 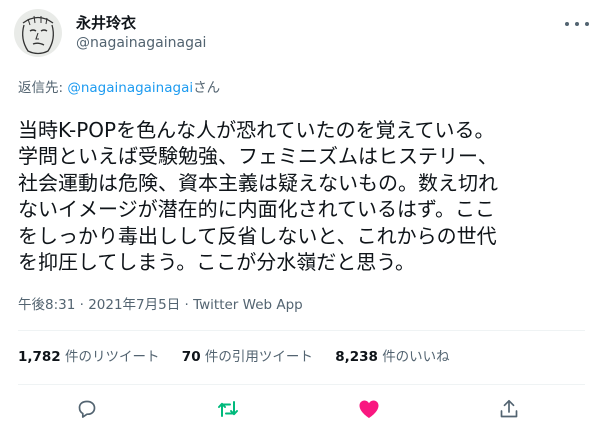 What do you see at coordinates (258, 182) in the screenshot?
I see `tweet-line: 社会運動は危険、資本主義は疑えないもの。数え切れ` at bounding box center [258, 182].